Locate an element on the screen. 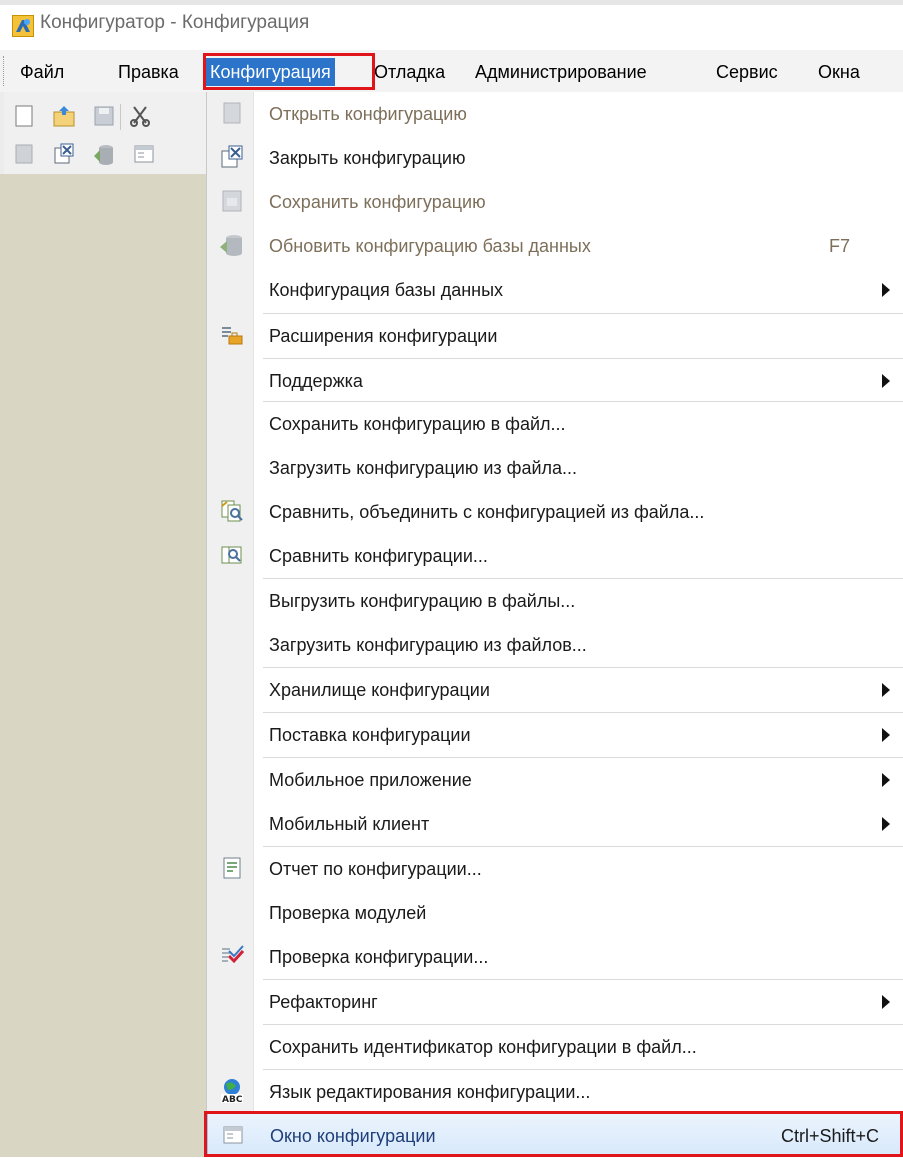  menu-item-label: Сохранить конфигурацию is located at coordinates (377, 202).